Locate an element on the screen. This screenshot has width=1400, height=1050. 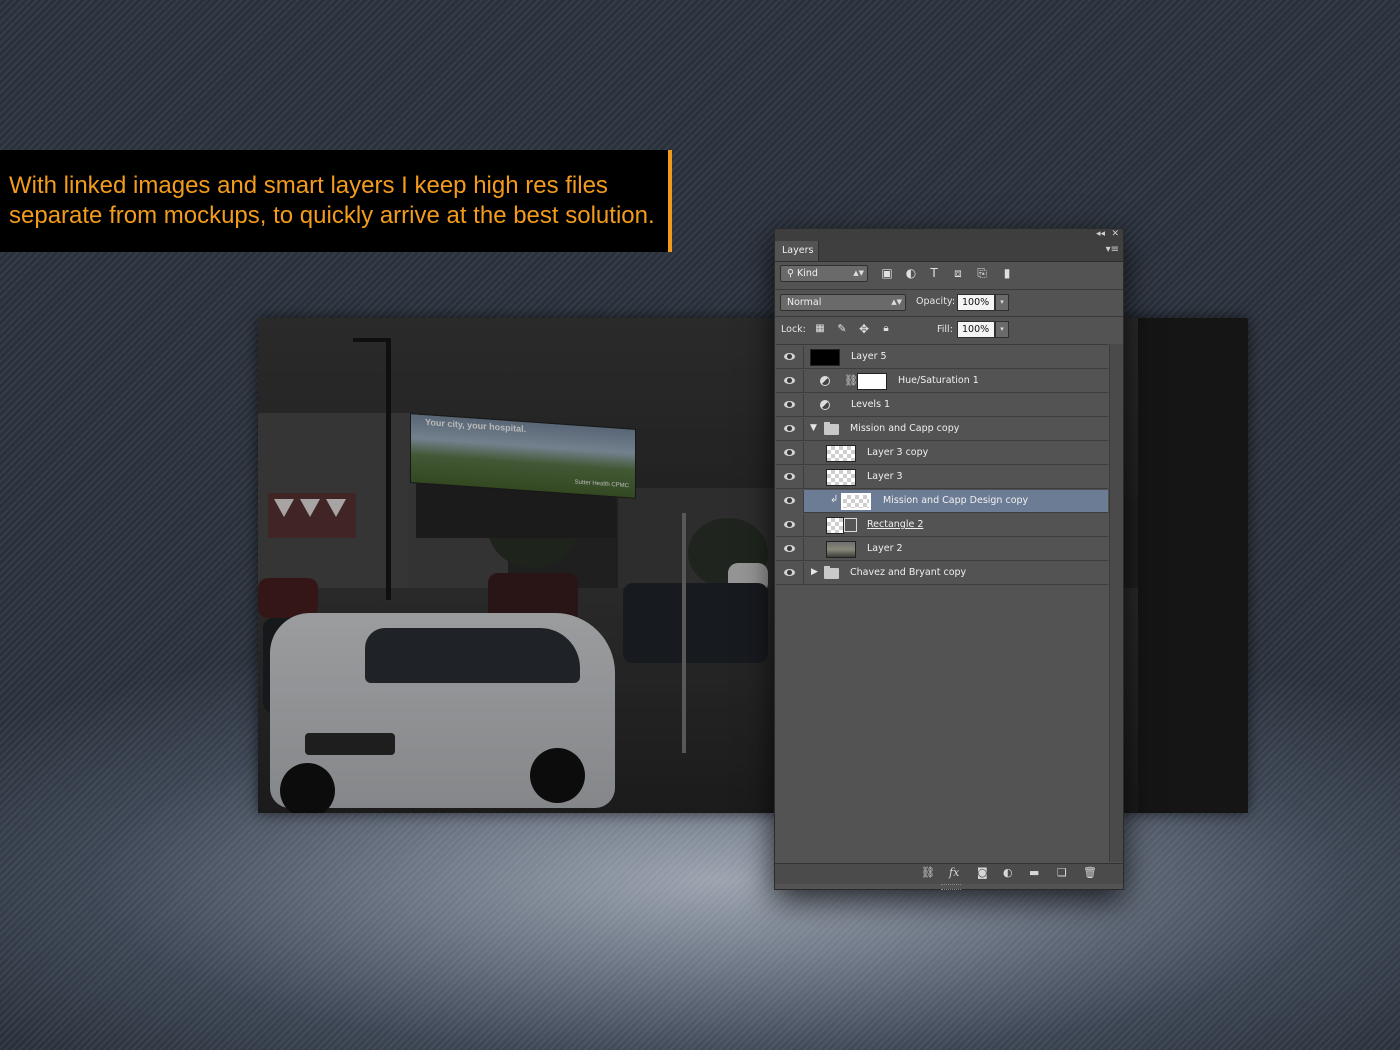
shape-filter-icon: ⧈ is located at coordinates (958, 273).